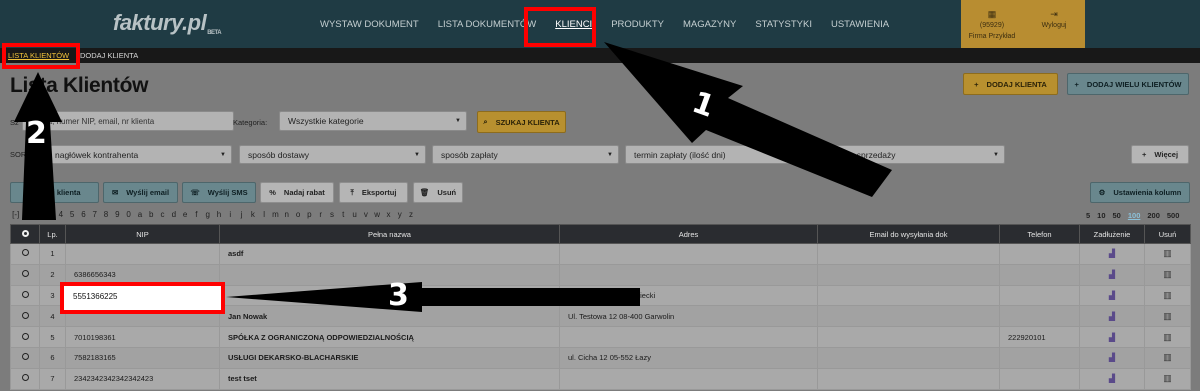 The image size is (1200, 391). I want to click on letter-filter-item: 8, so click(105, 214).